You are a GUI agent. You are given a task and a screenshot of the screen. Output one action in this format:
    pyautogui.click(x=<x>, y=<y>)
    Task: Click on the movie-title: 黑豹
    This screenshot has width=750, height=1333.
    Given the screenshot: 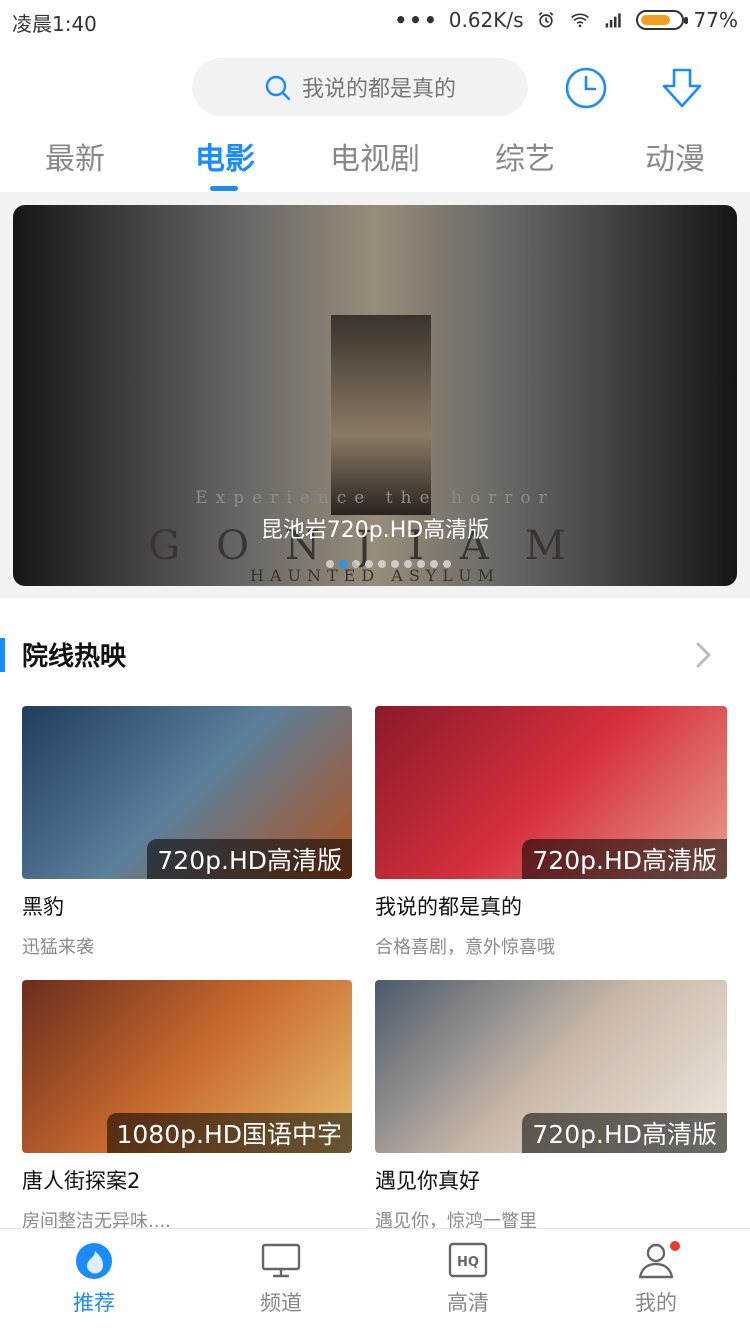 What is the action you would take?
    pyautogui.click(x=187, y=906)
    